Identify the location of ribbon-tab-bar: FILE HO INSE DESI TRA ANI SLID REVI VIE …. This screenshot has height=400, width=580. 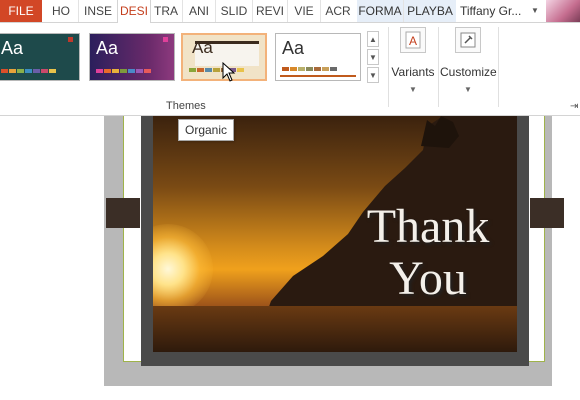
(290, 11).